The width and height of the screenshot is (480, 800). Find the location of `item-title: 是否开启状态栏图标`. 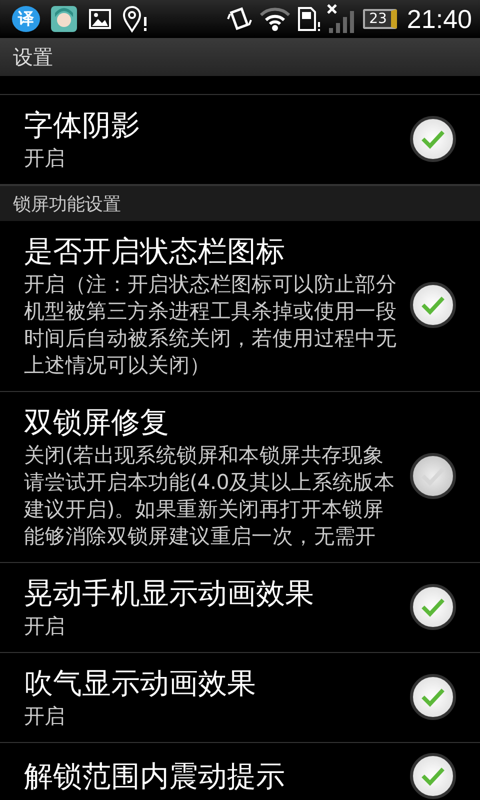

item-title: 是否开启状态栏图标 is located at coordinates (155, 251).